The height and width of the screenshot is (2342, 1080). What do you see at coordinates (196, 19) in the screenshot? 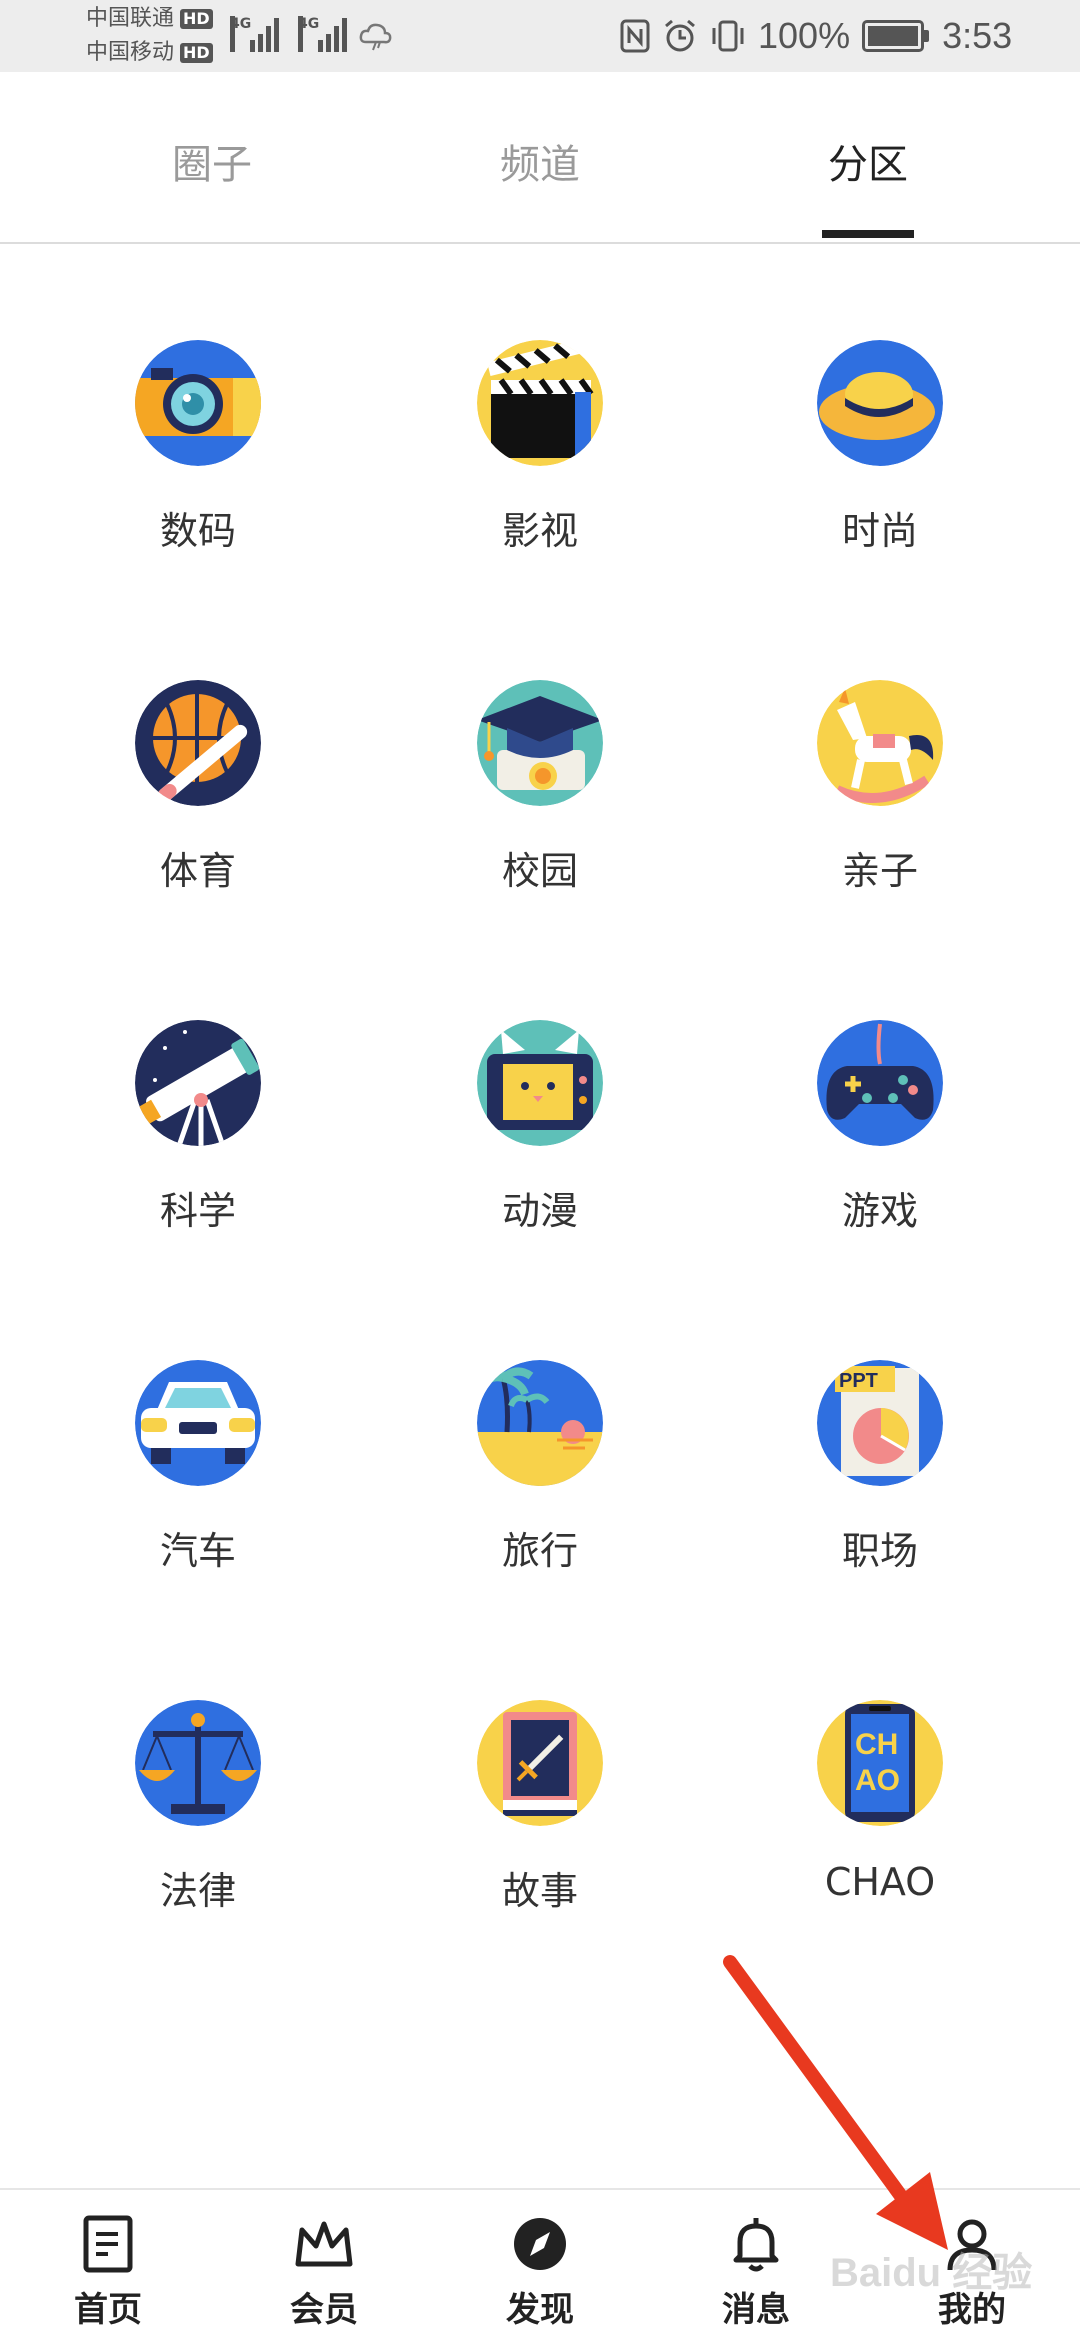
I see `hd-badge-1: HD` at bounding box center [196, 19].